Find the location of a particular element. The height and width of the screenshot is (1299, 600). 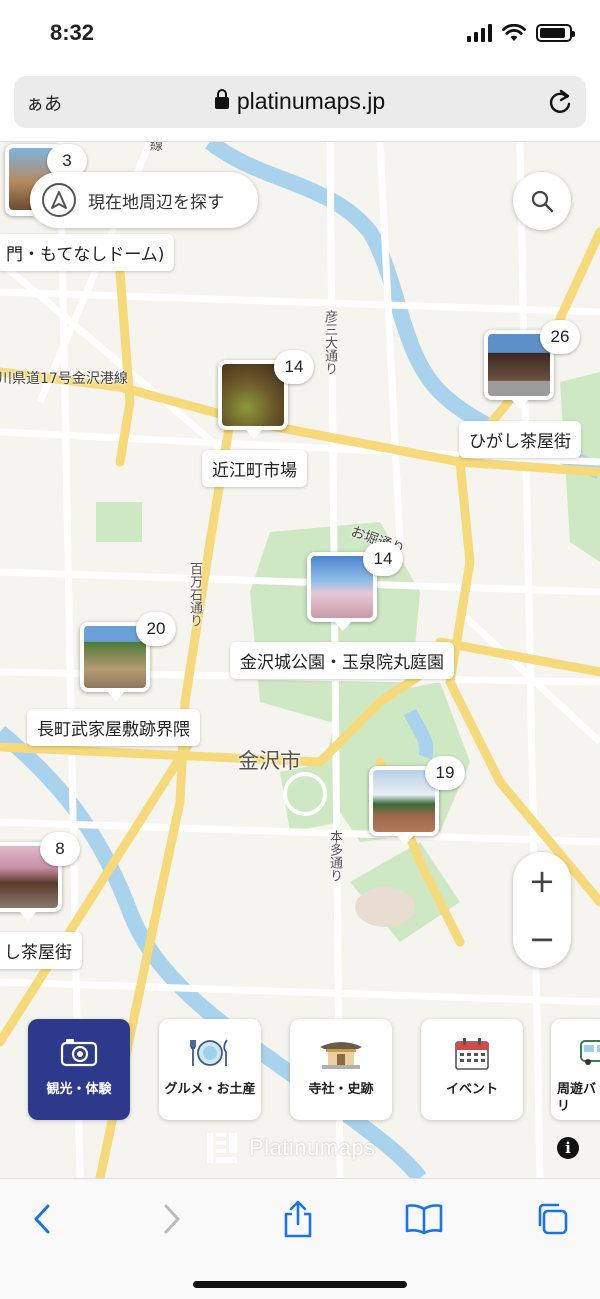

status-time: 8:32 is located at coordinates (72, 32).